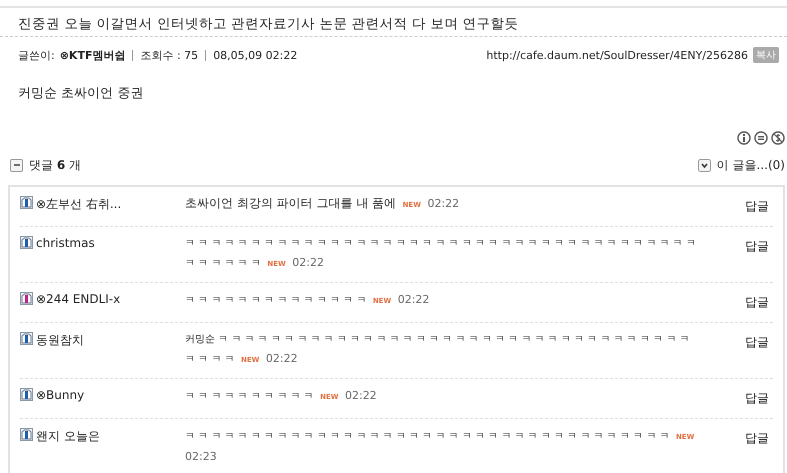  What do you see at coordinates (275, 300) in the screenshot?
I see `comment-text: ㅋ ㅋ ㅋ ㅋ ㅋ ㅋ ㅋ ㅋ ㅋ ㅋ ㅋ ㅋ ㅋ ㅋ` at bounding box center [275, 300].